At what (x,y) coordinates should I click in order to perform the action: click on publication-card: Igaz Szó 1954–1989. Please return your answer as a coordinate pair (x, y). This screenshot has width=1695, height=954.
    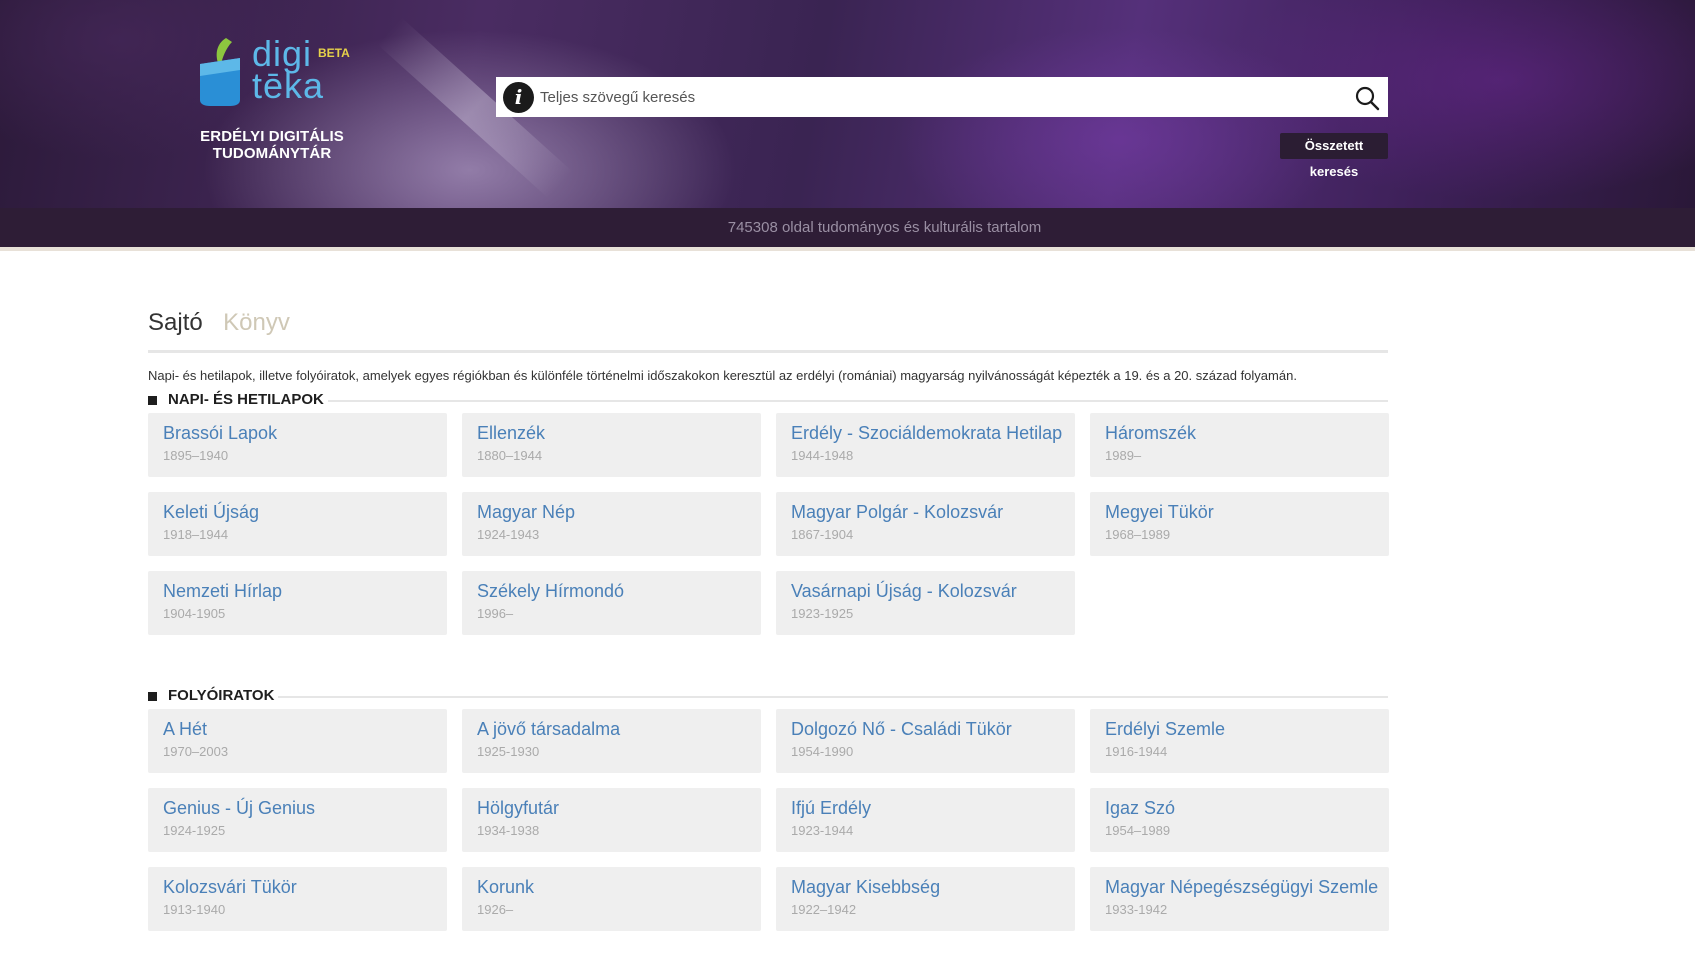
    Looking at the image, I should click on (1239, 820).